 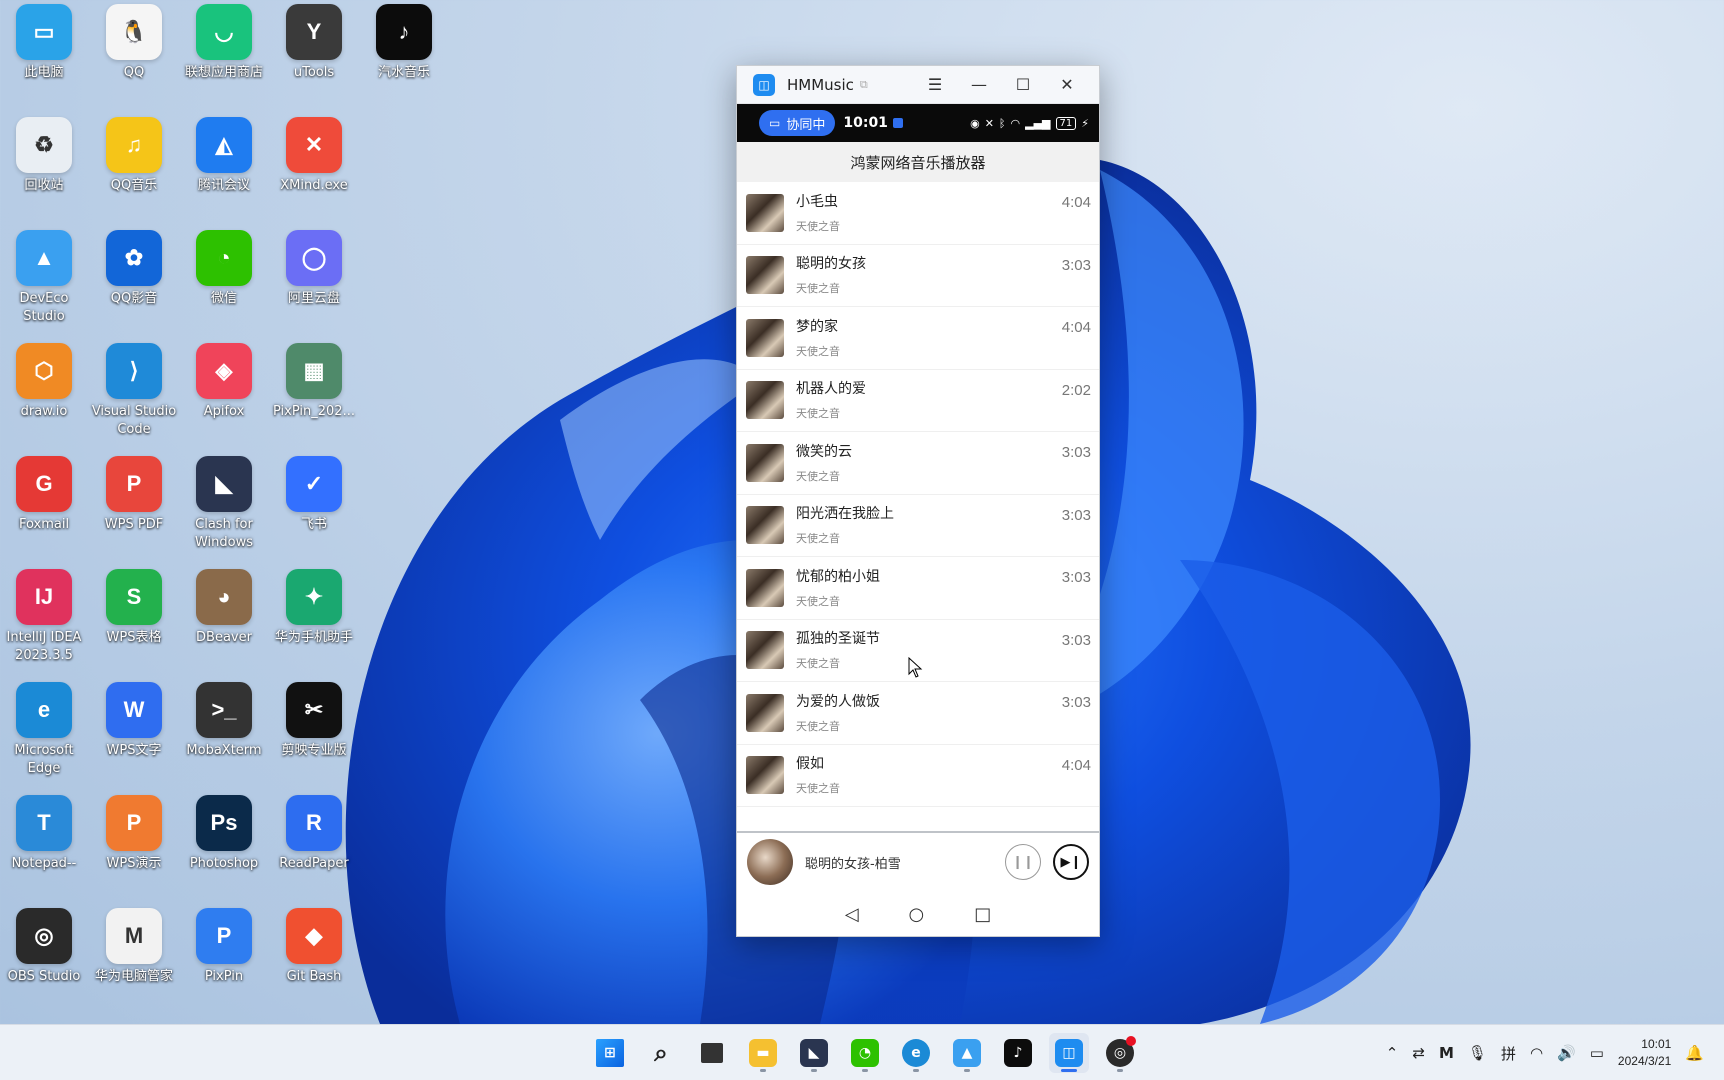 I want to click on taskbar-clash: ◣, so click(x=814, y=1053).